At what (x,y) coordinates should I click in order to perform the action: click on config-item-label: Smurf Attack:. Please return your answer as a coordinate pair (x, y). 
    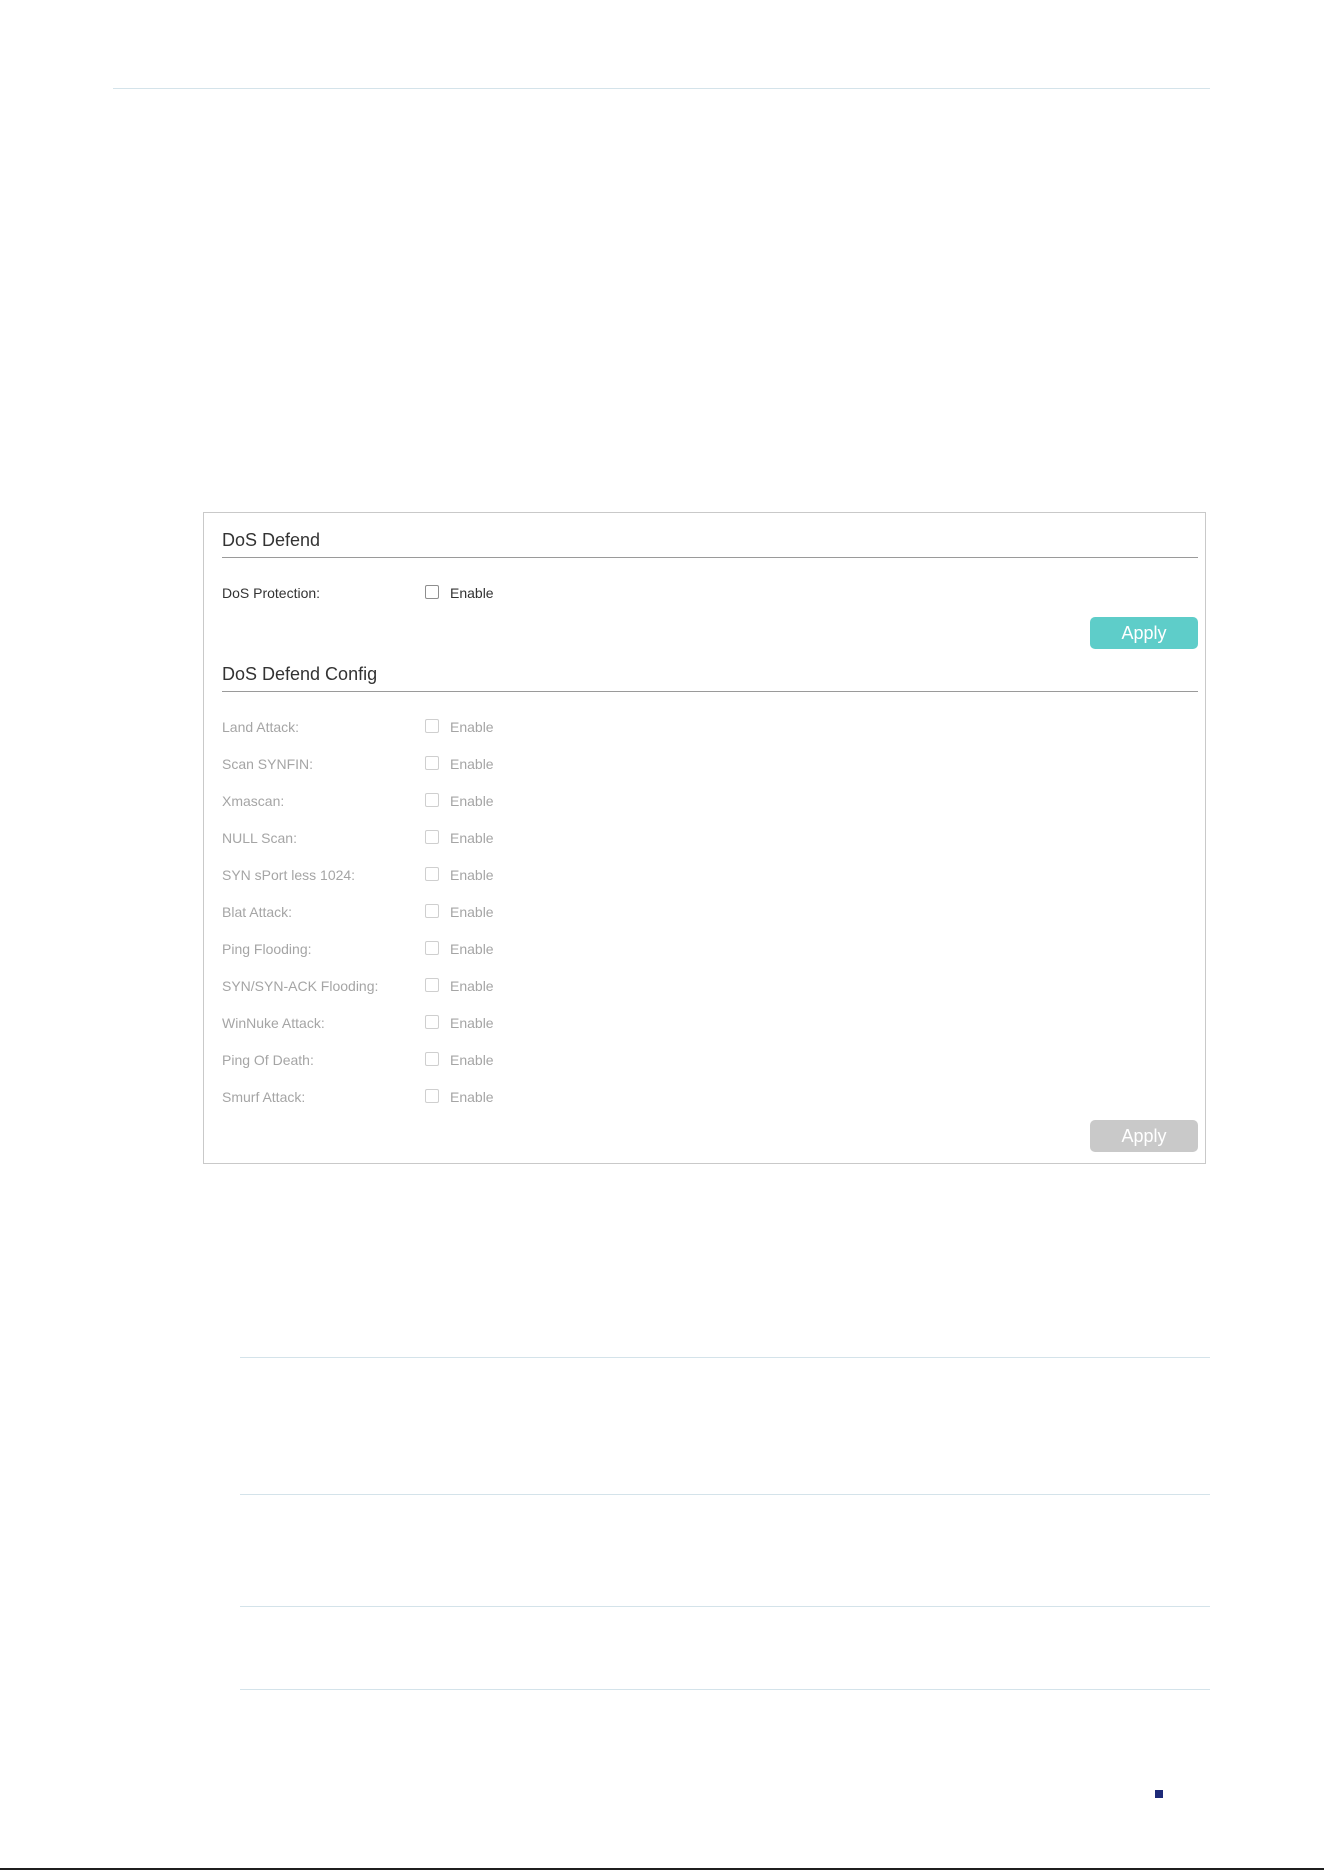
    Looking at the image, I should click on (264, 1097).